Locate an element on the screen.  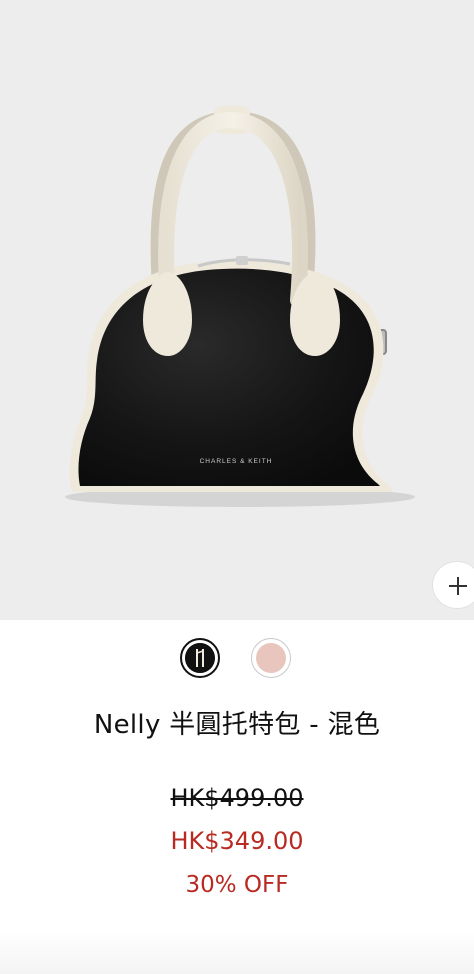
bottom-divider is located at coordinates (237, 952).